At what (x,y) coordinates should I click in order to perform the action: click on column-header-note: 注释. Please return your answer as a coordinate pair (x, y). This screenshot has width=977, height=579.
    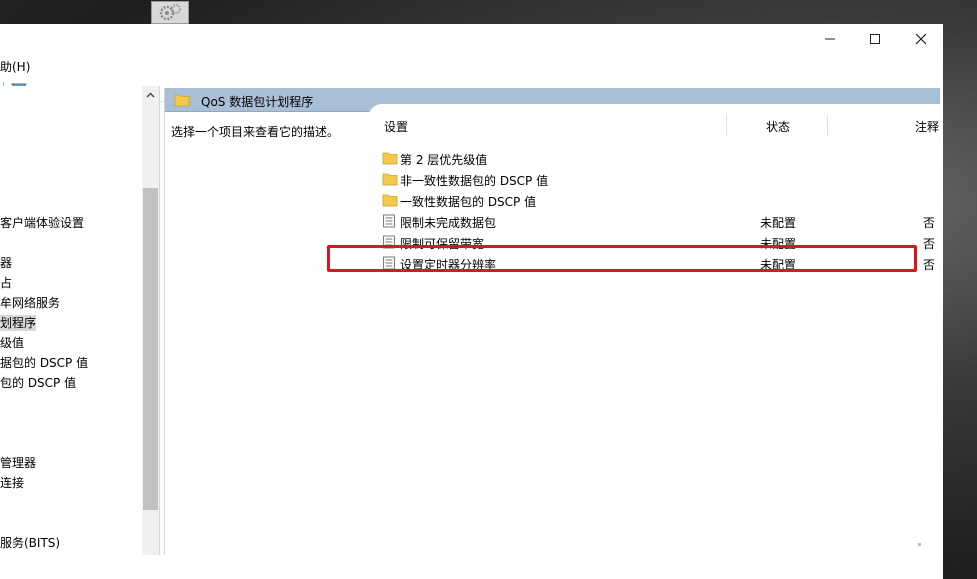
    Looking at the image, I should click on (927, 126).